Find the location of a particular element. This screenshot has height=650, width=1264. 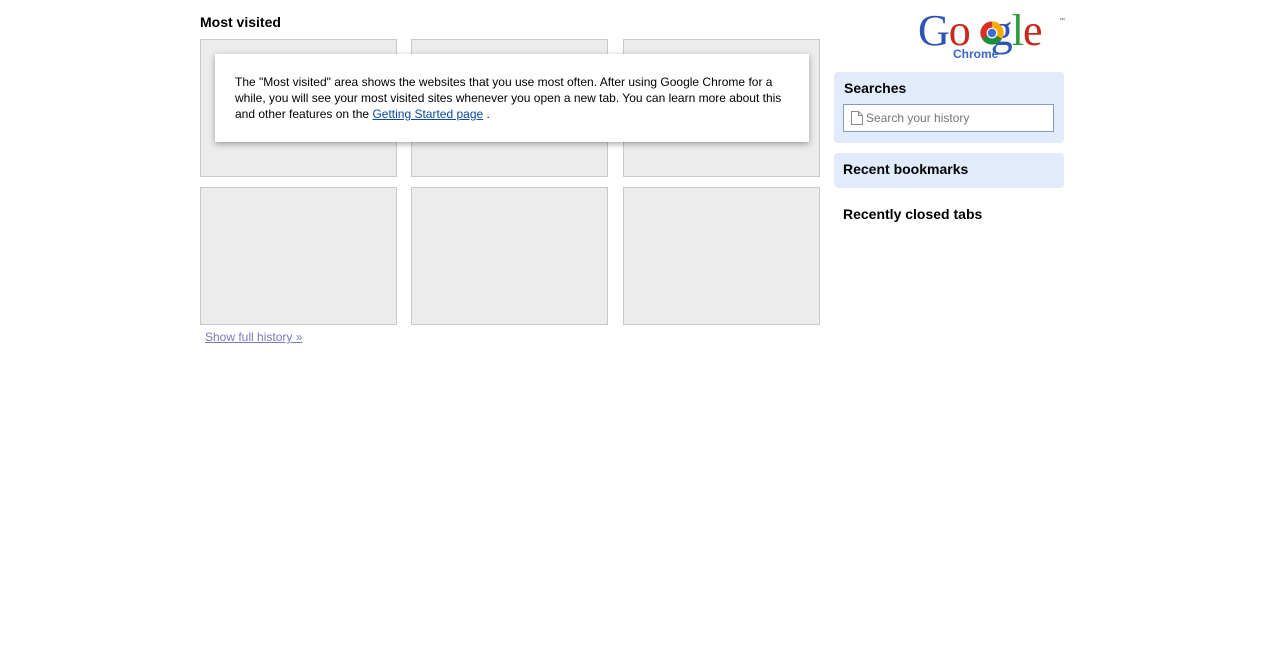

notice-suffix: . is located at coordinates (486, 114).